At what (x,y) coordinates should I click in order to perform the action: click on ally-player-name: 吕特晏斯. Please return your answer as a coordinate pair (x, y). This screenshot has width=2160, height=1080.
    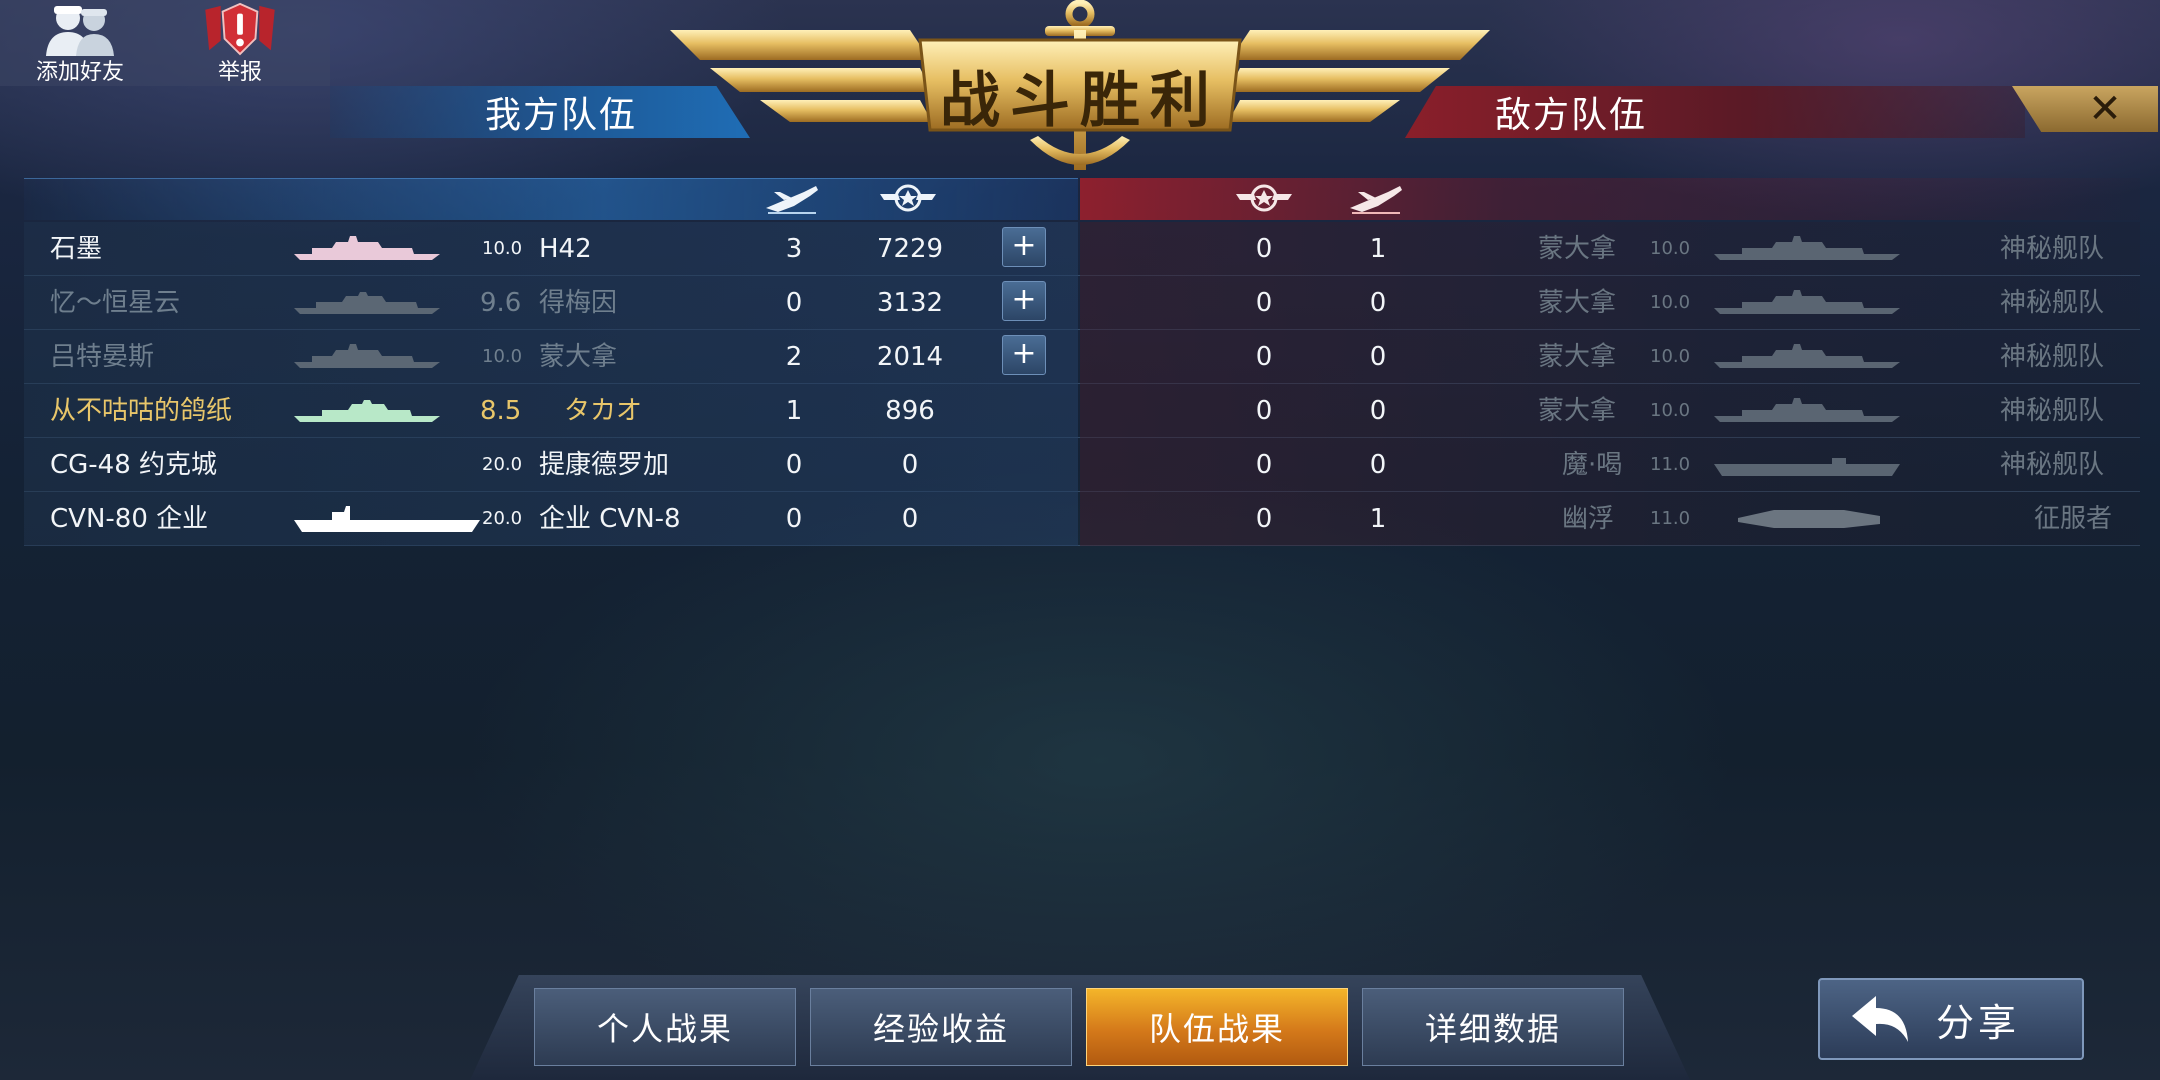
    Looking at the image, I should click on (102, 357).